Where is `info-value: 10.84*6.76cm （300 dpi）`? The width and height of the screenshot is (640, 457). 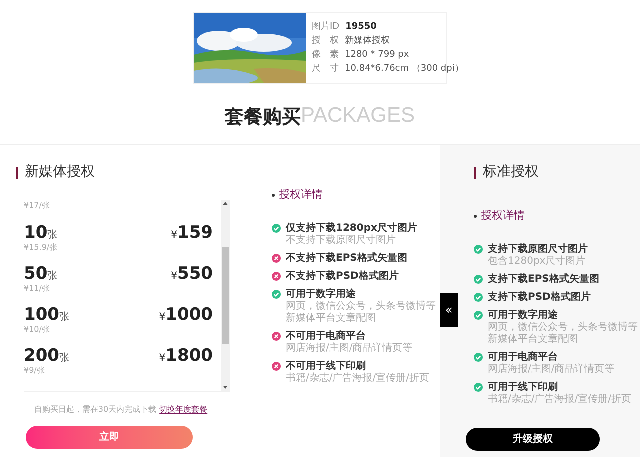 info-value: 10.84*6.76cm （300 dpi） is located at coordinates (404, 69).